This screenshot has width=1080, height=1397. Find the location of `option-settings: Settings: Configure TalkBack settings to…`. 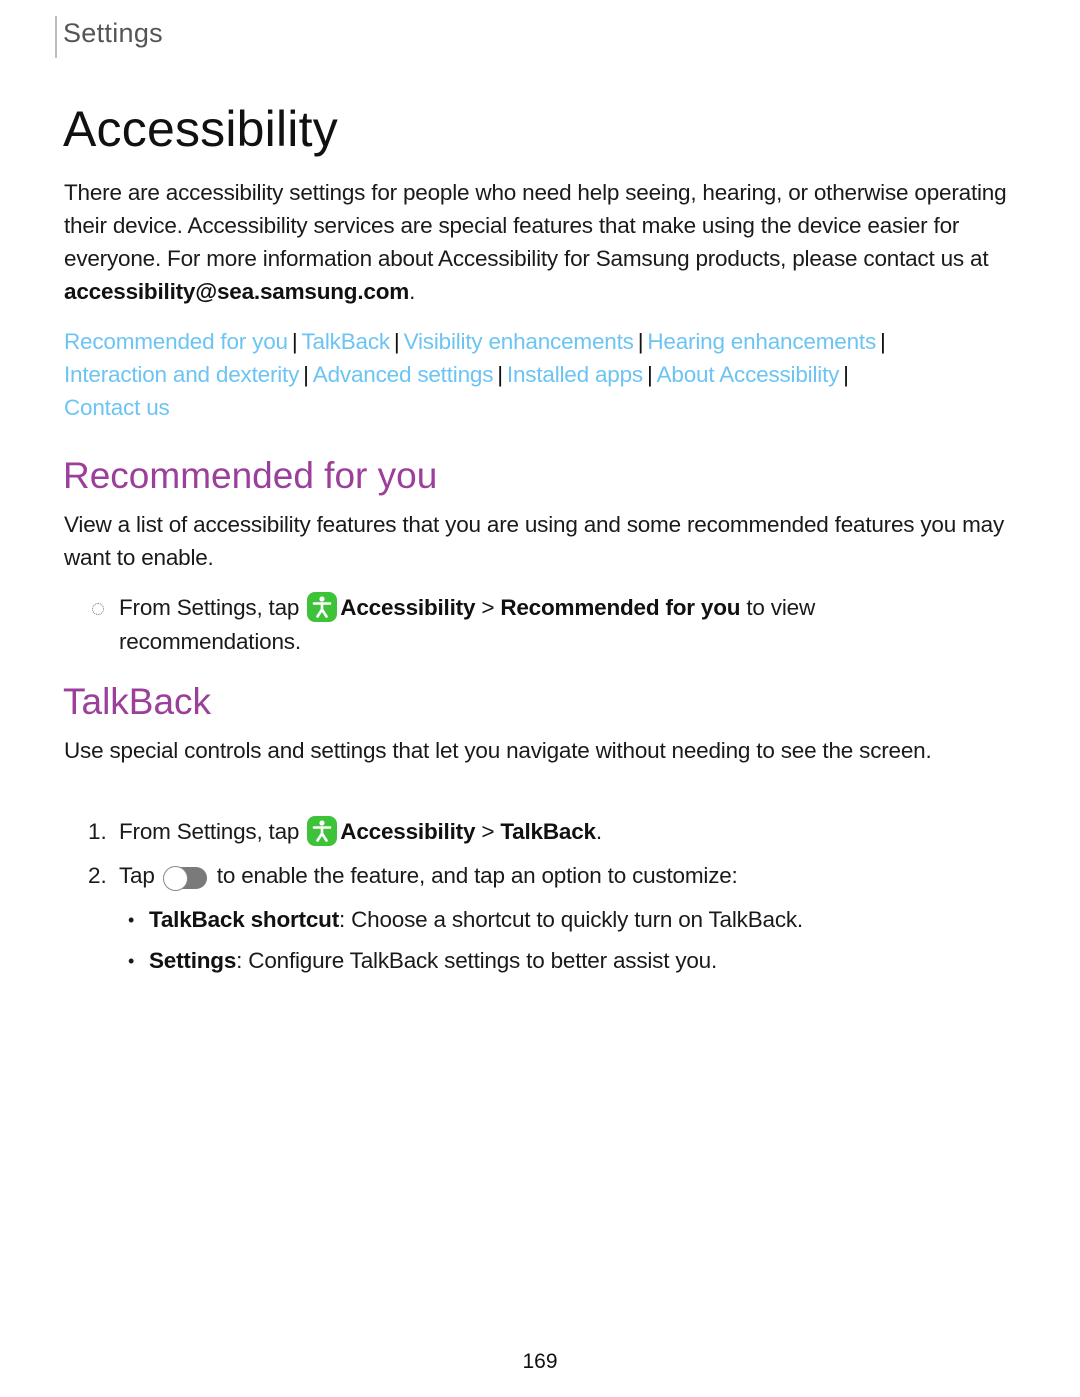

option-settings: Settings: Configure TalkBack settings to… is located at coordinates (579, 961).